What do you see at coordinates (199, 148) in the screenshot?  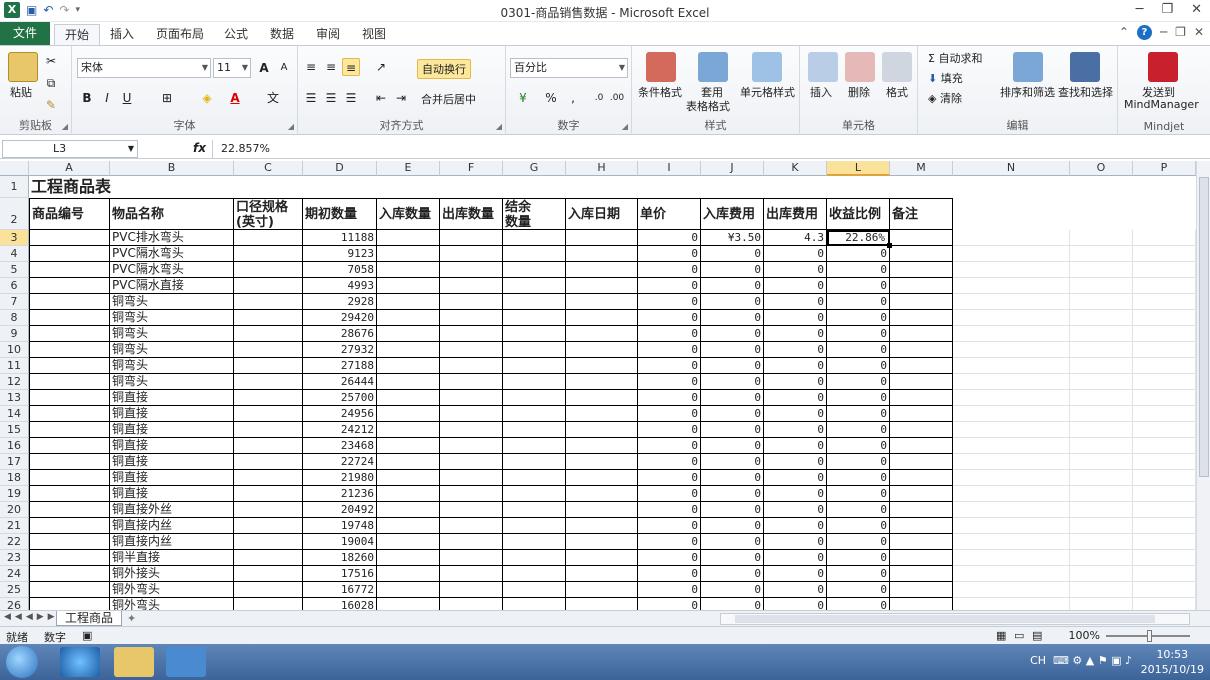 I see `insert-function-icon: fx` at bounding box center [199, 148].